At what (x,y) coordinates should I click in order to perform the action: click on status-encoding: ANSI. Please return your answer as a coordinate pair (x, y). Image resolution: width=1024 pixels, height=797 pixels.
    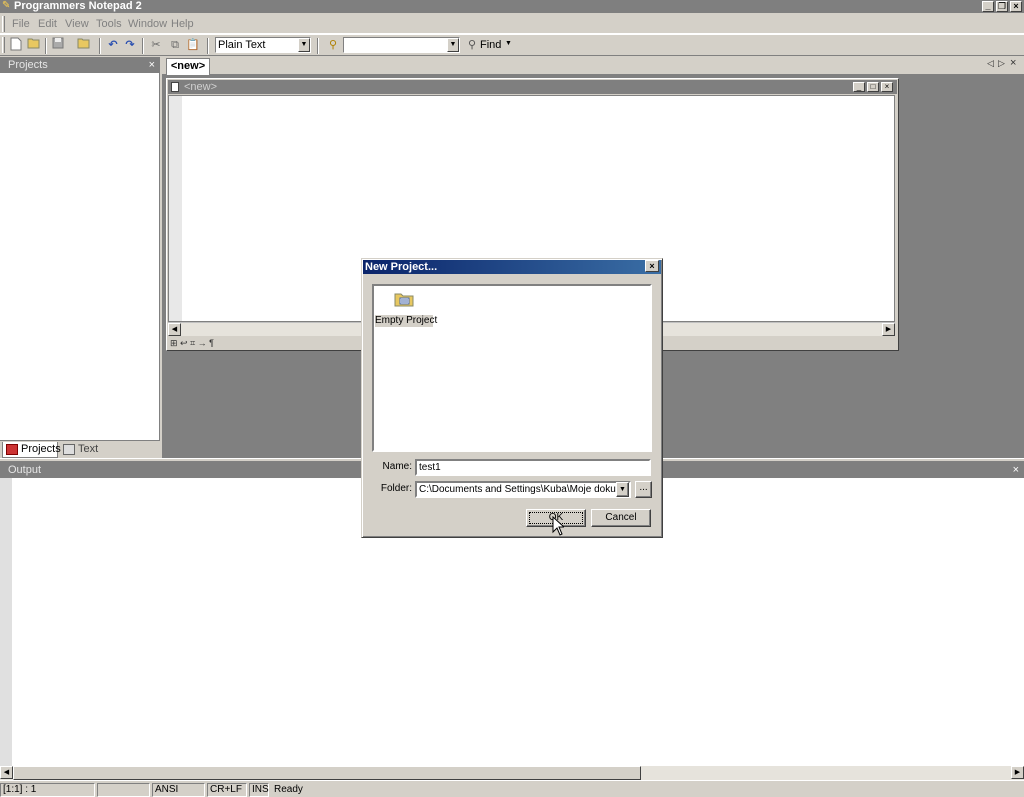
    Looking at the image, I should click on (178, 790).